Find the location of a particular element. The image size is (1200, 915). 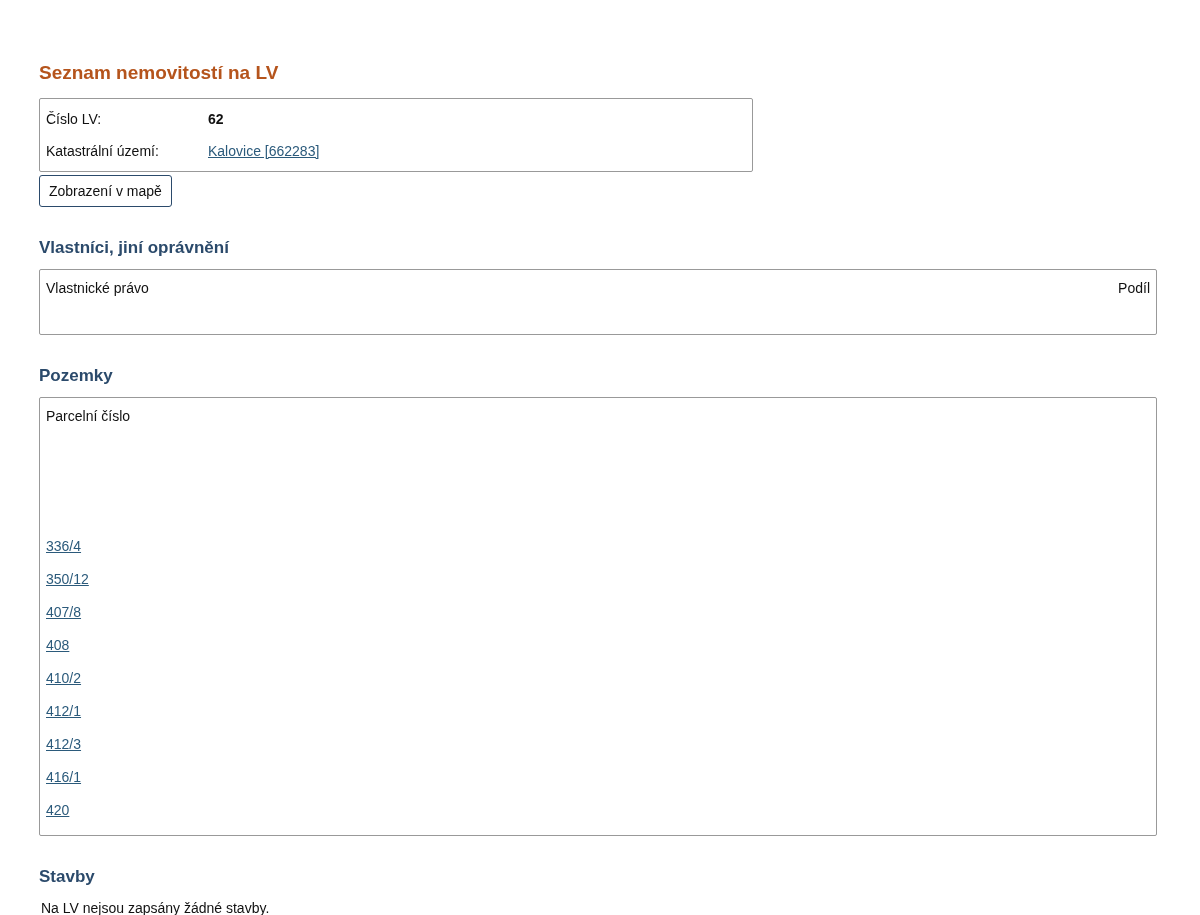

section-heading: Vlastníci, jiní oprávnění is located at coordinates (135, 248).